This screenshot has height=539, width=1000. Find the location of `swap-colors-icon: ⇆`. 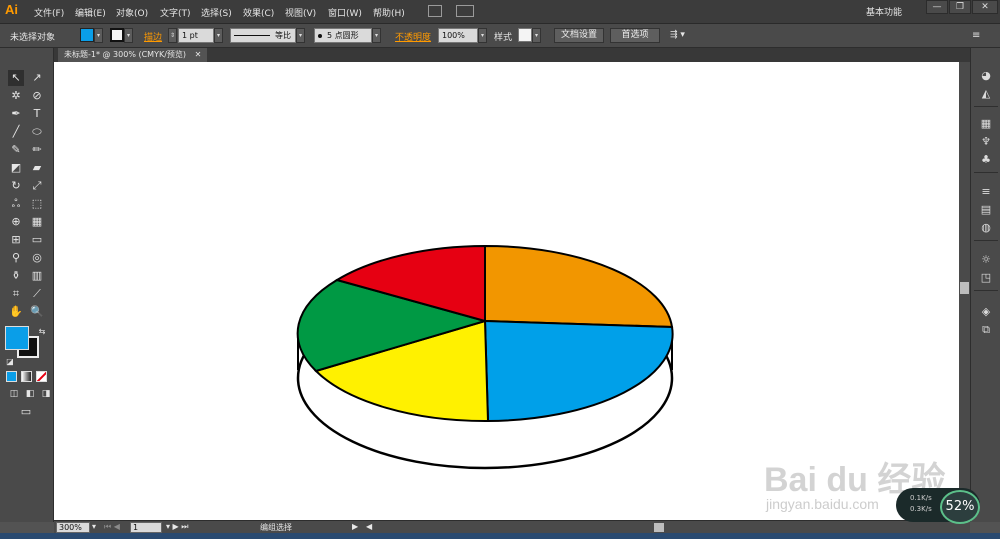

swap-colors-icon: ⇆ is located at coordinates (42, 332).